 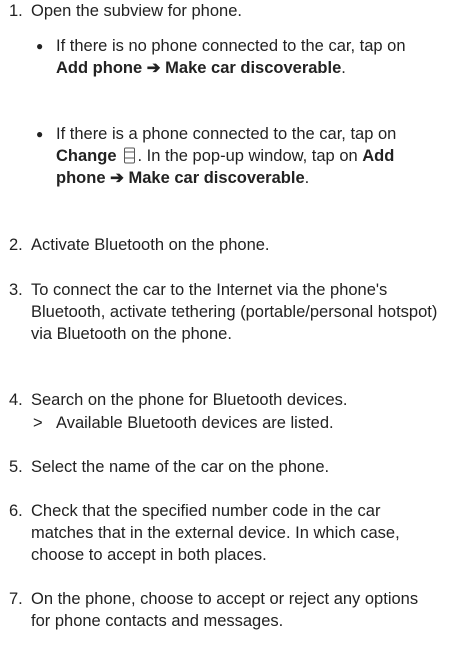 What do you see at coordinates (16, 599) in the screenshot?
I see `step-number: 7.` at bounding box center [16, 599].